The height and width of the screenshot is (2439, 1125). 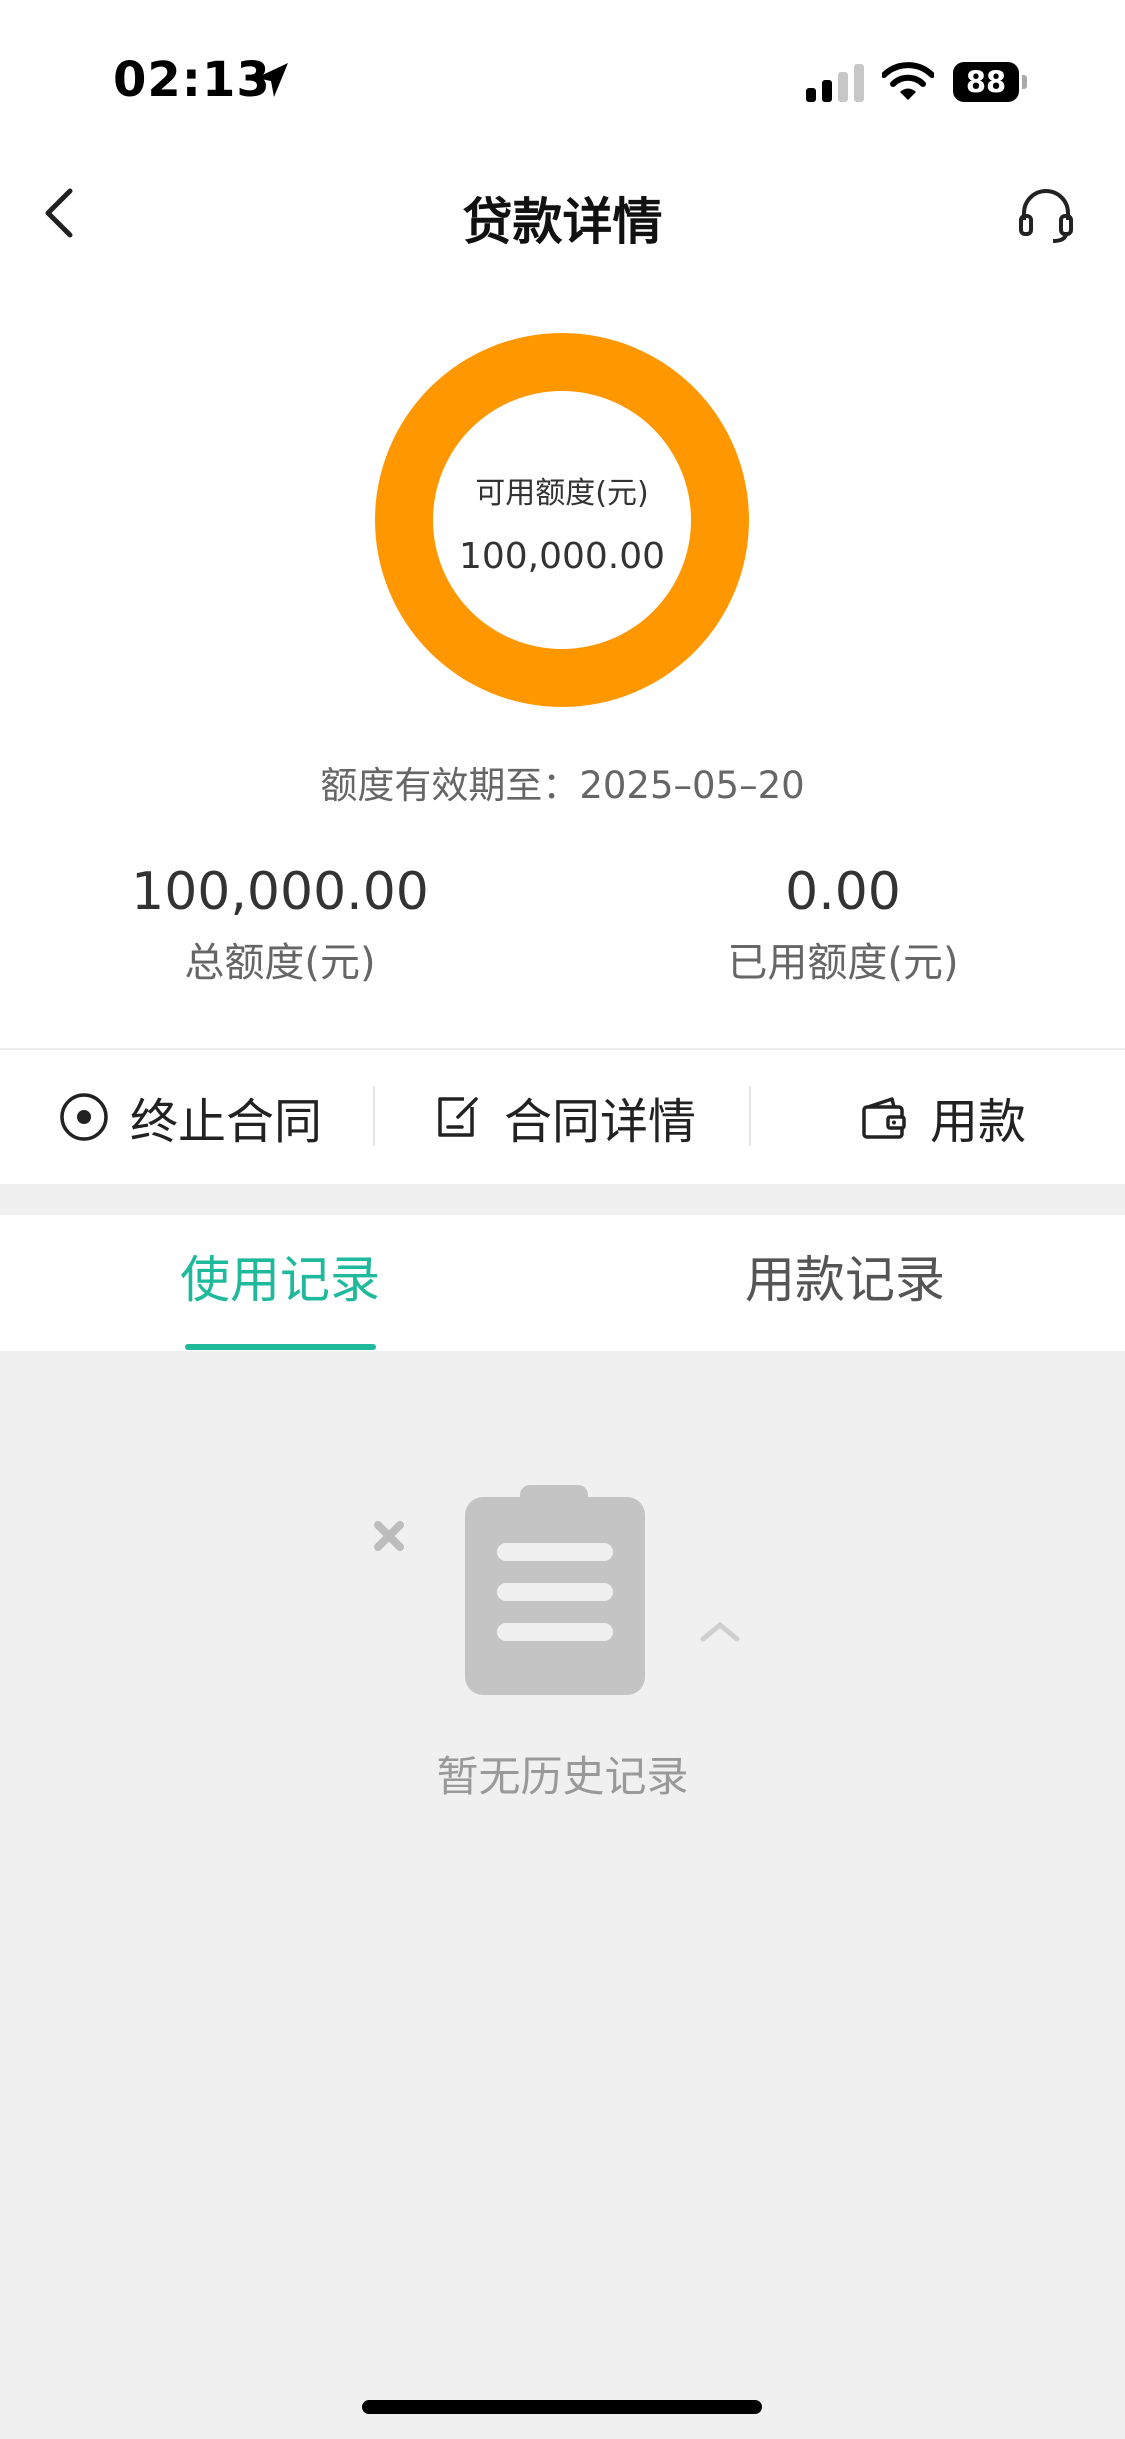 What do you see at coordinates (884, 1118) in the screenshot?
I see `wallet-icon` at bounding box center [884, 1118].